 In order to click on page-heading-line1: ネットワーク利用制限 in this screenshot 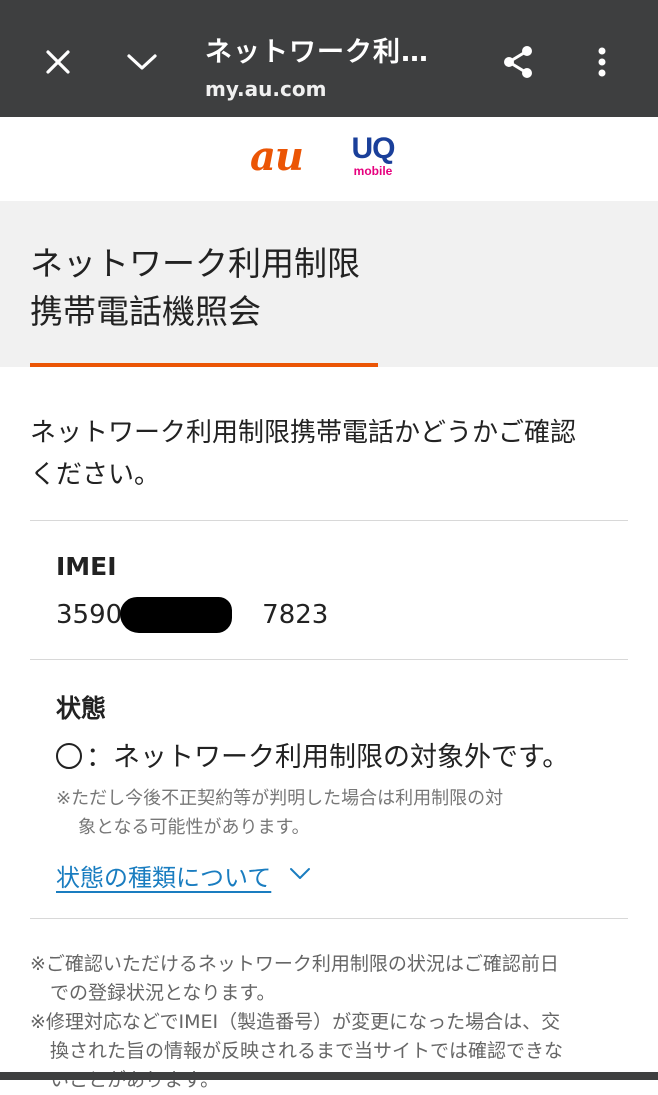, I will do `click(195, 263)`.